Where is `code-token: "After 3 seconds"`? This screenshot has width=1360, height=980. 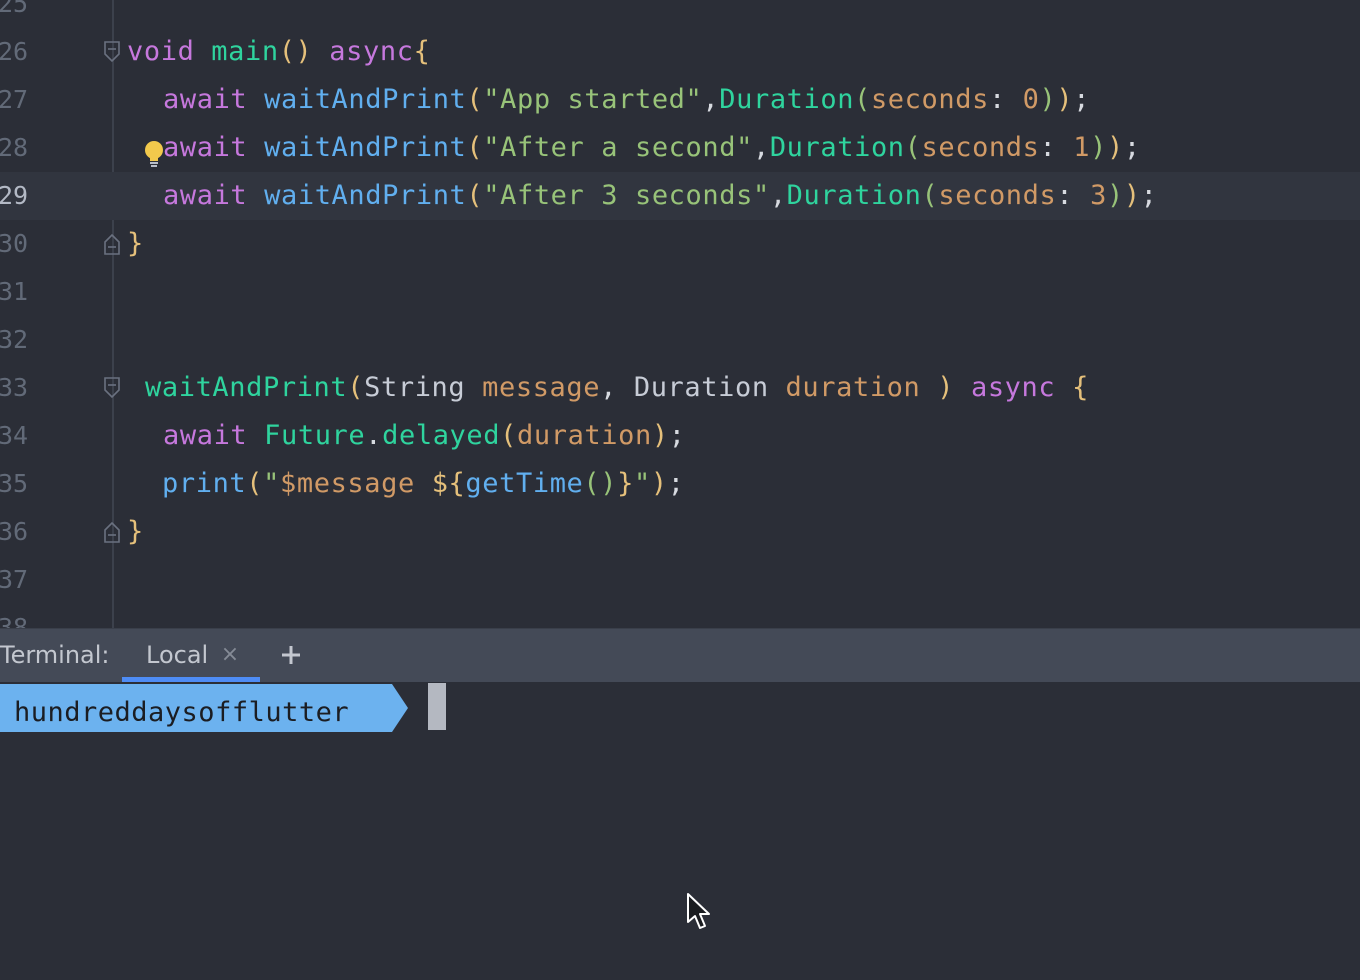 code-token: "After 3 seconds" is located at coordinates (626, 195).